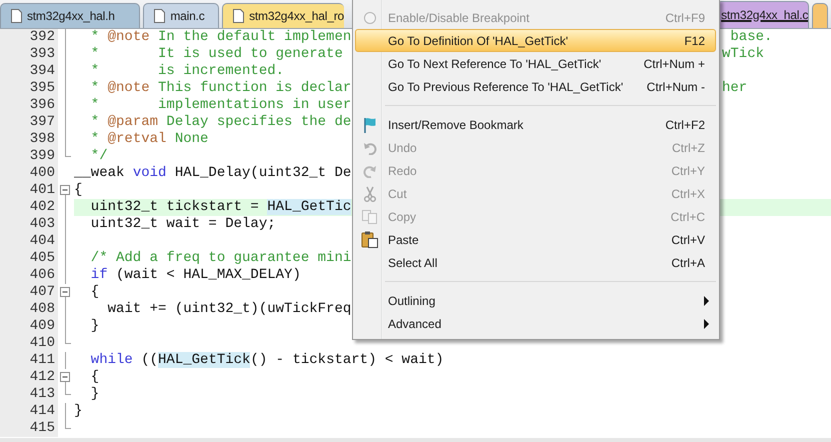 The image size is (831, 442). What do you see at coordinates (29, 377) in the screenshot?
I see `line-number: 412` at bounding box center [29, 377].